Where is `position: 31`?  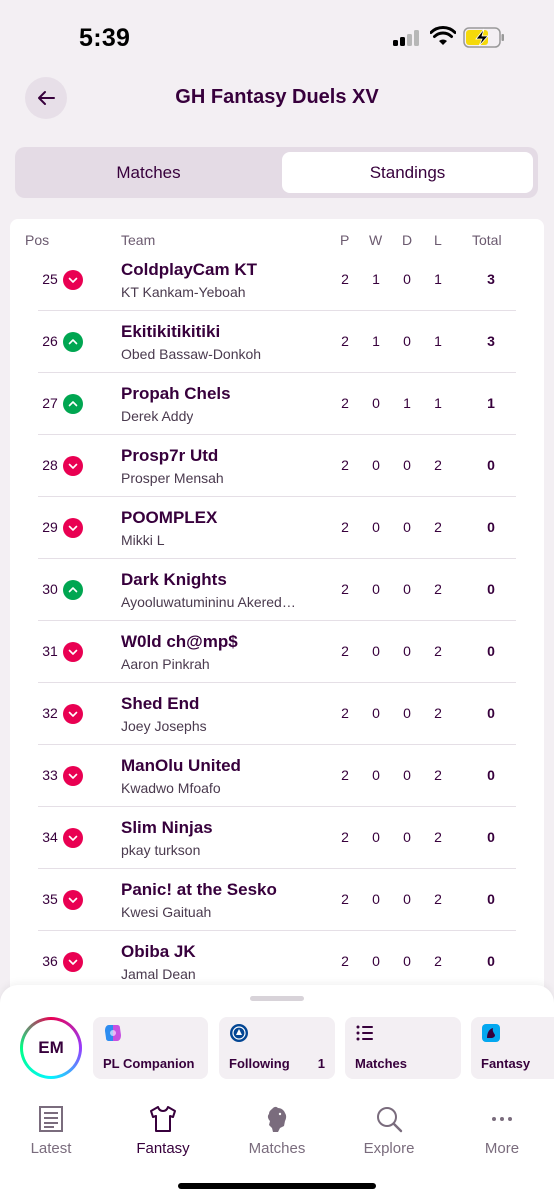 position: 31 is located at coordinates (50, 651).